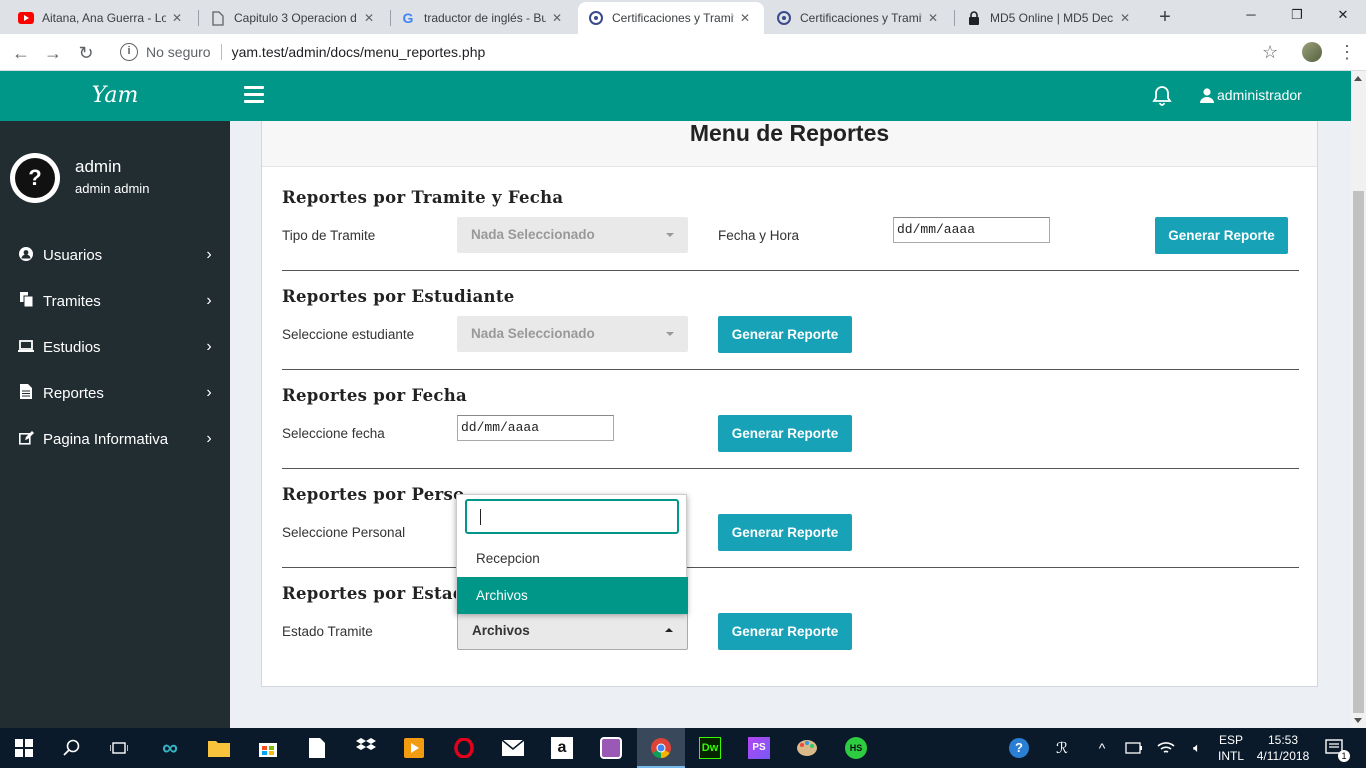  What do you see at coordinates (1358, 78) in the screenshot?
I see `scroll-up-icon` at bounding box center [1358, 78].